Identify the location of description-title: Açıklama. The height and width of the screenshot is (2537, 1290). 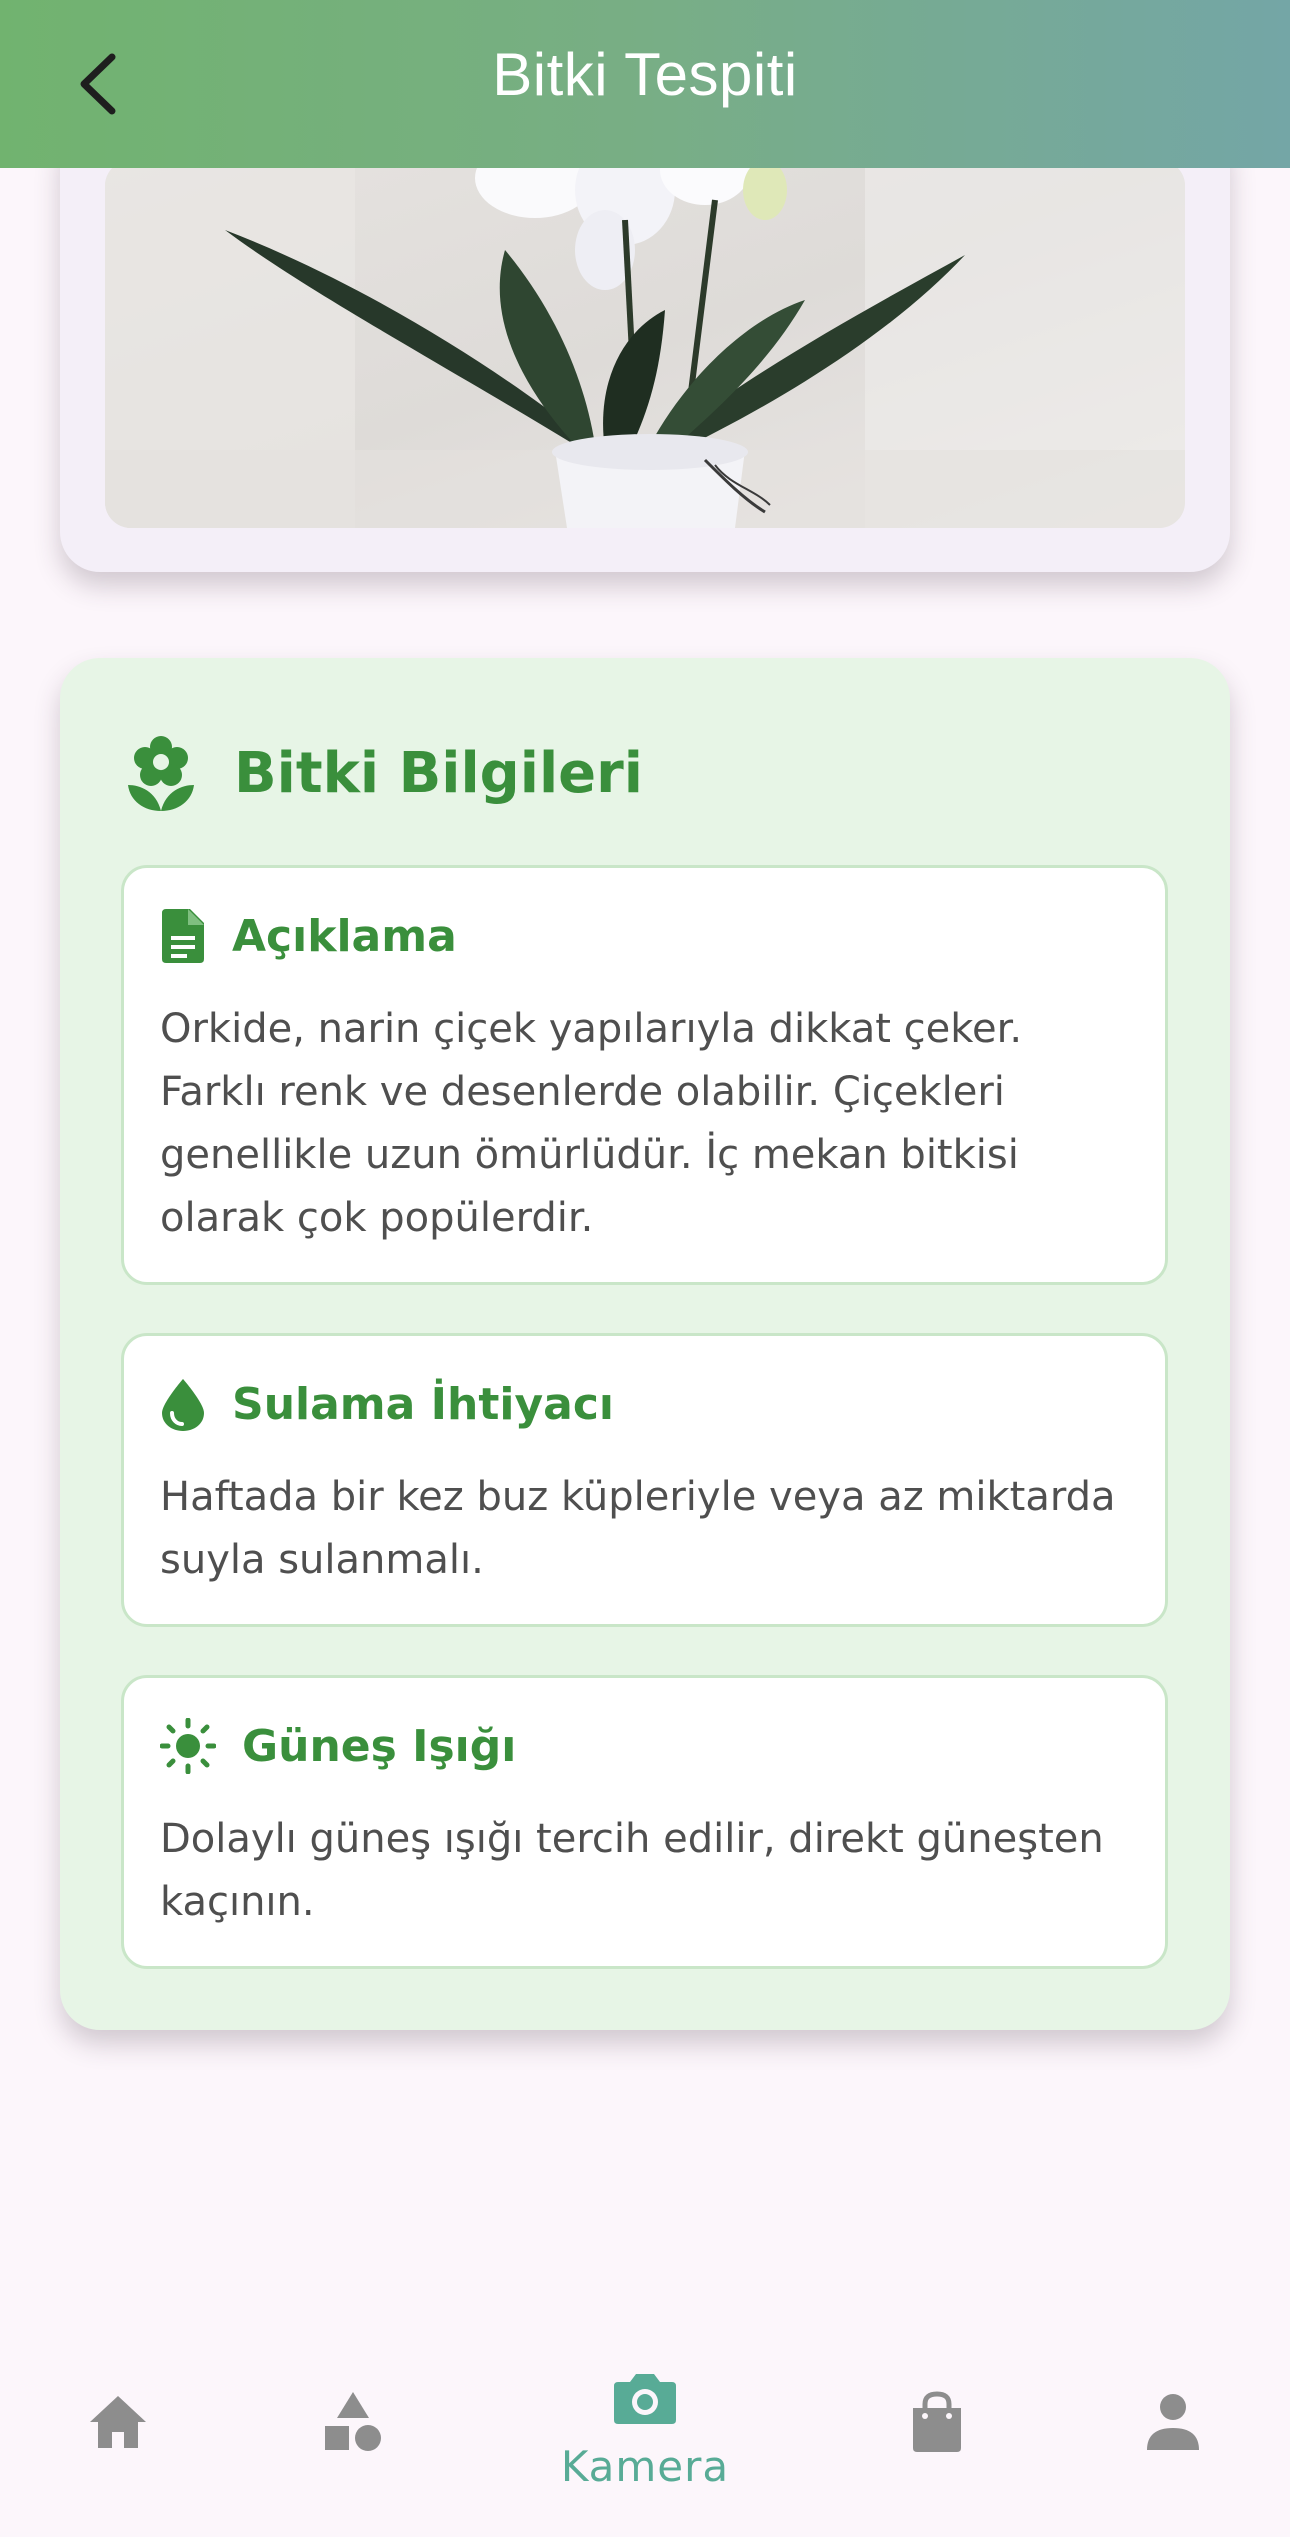
(344, 936).